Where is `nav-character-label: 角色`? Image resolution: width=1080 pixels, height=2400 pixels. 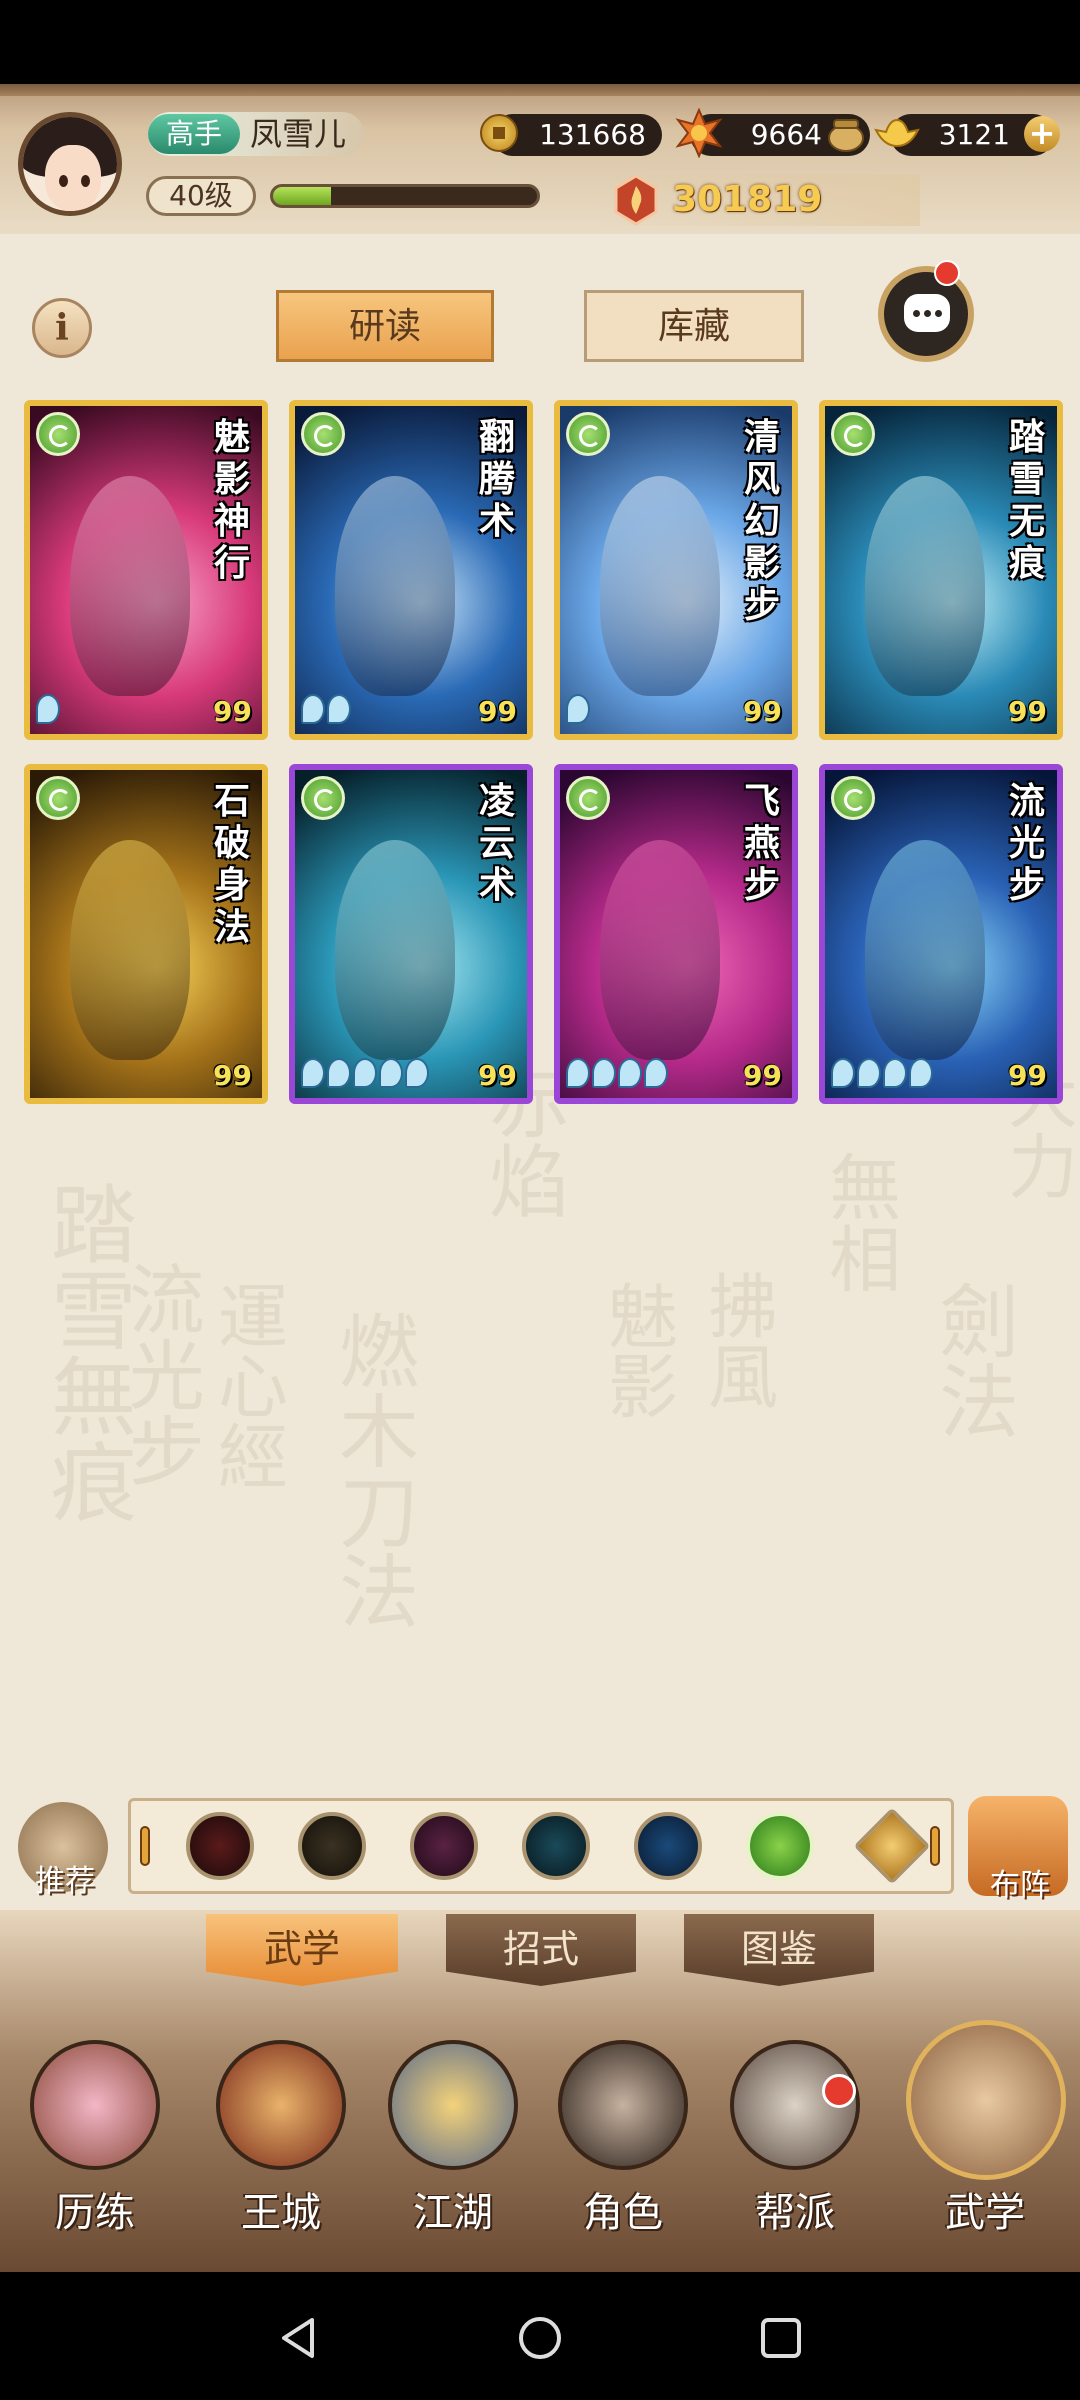
nav-character-label: 角色 is located at coordinates (623, 2213).